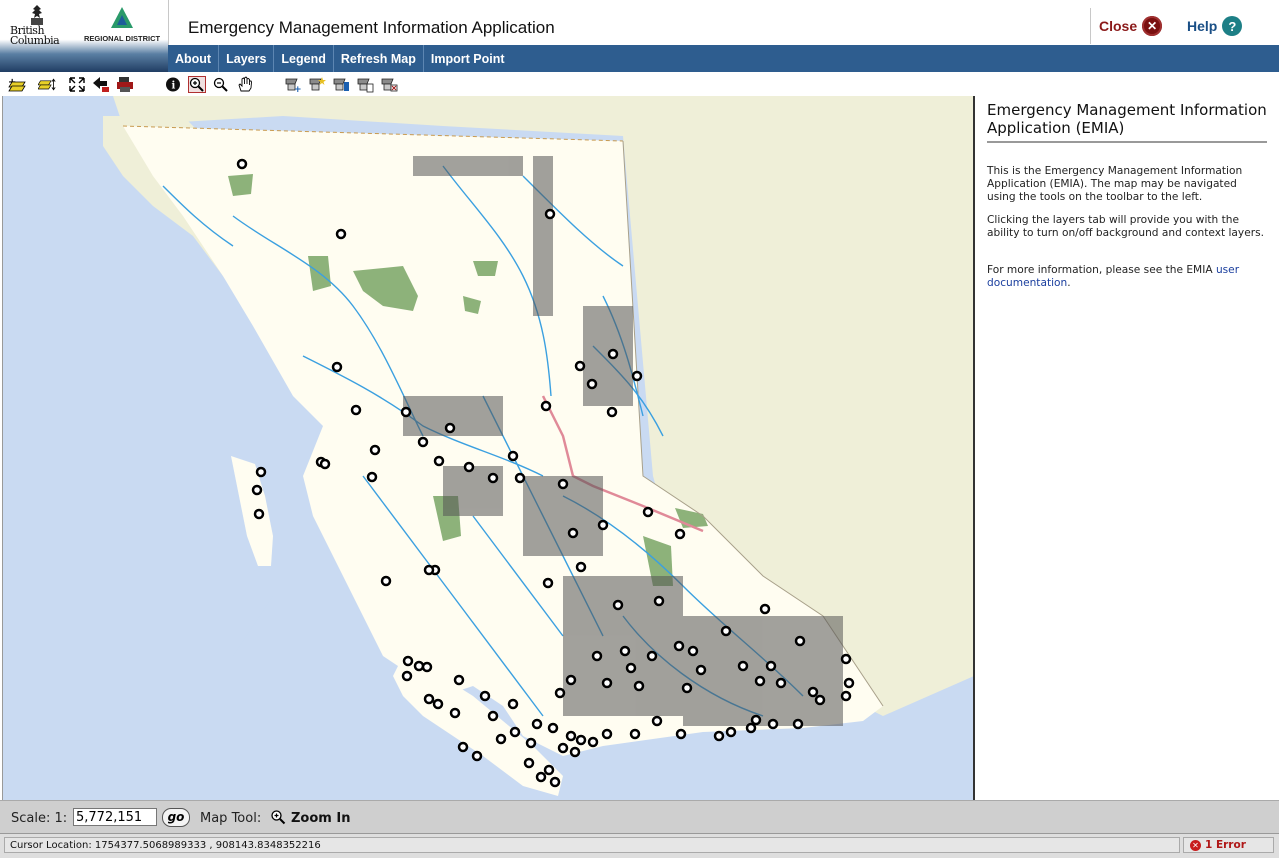  Describe the element at coordinates (122, 17) in the screenshot. I see `regional-district-triangle-icon` at that location.